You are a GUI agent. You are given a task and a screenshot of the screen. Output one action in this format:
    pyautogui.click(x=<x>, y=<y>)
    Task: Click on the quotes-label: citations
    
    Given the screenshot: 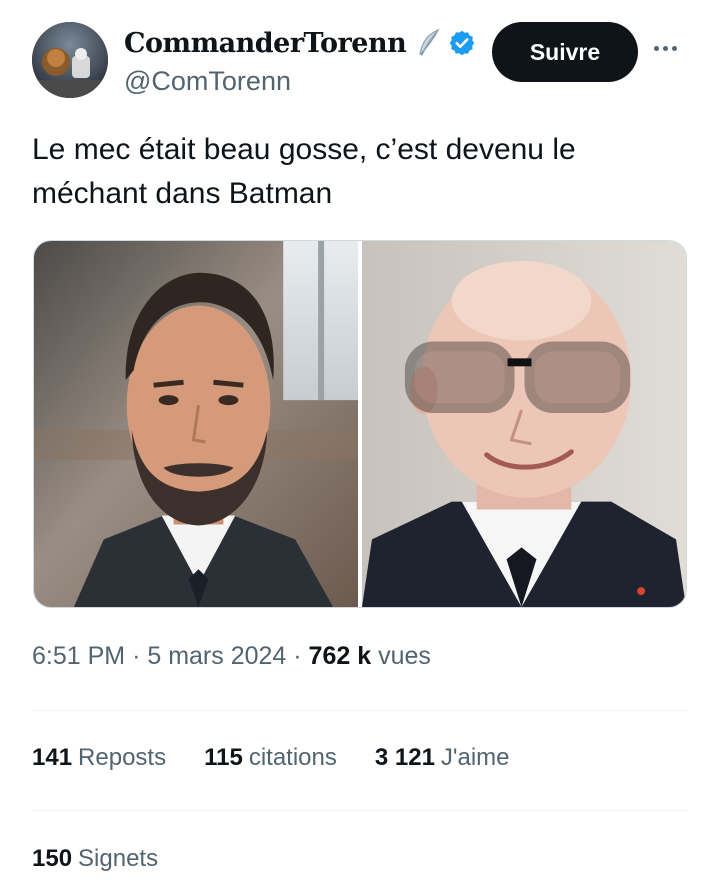 What is the action you would take?
    pyautogui.click(x=292, y=757)
    